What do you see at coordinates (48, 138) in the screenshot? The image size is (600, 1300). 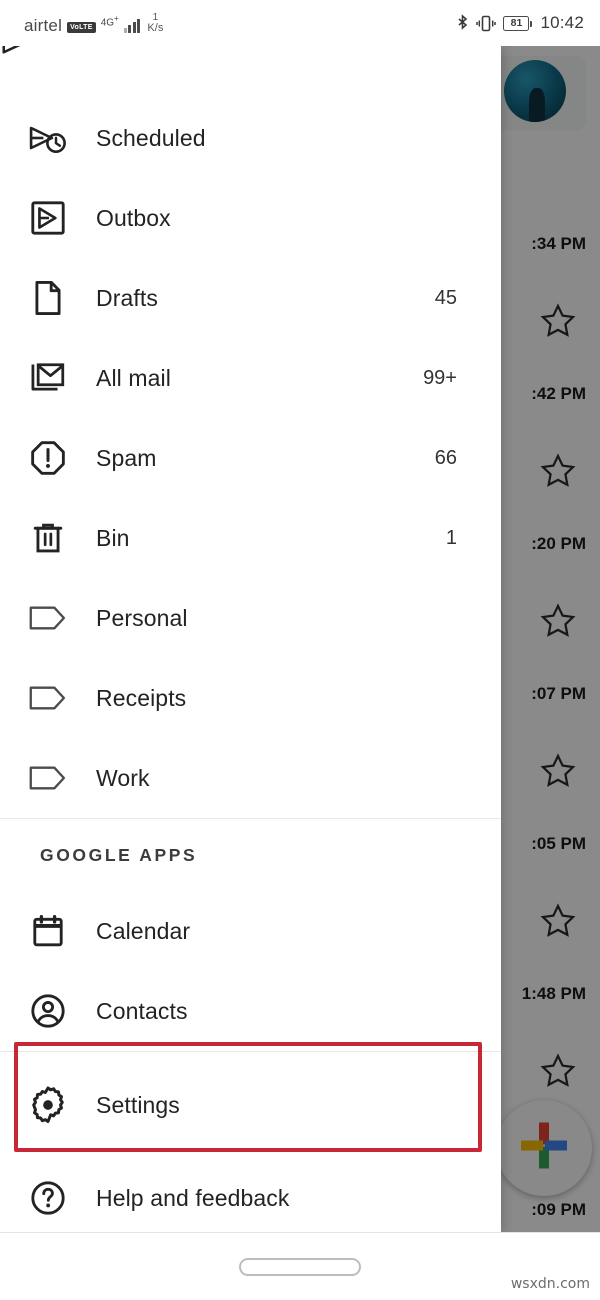 I see `scheduled-send-icon` at bounding box center [48, 138].